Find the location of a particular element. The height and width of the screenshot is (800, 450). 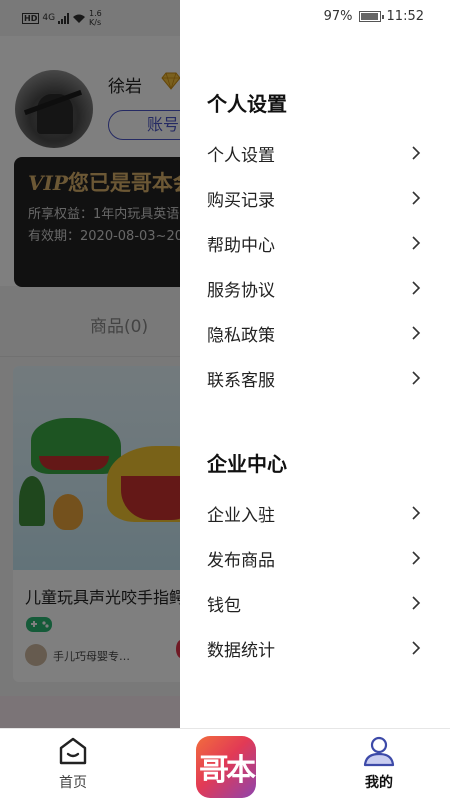

menu-item-label: 数据统计 is located at coordinates (241, 650).